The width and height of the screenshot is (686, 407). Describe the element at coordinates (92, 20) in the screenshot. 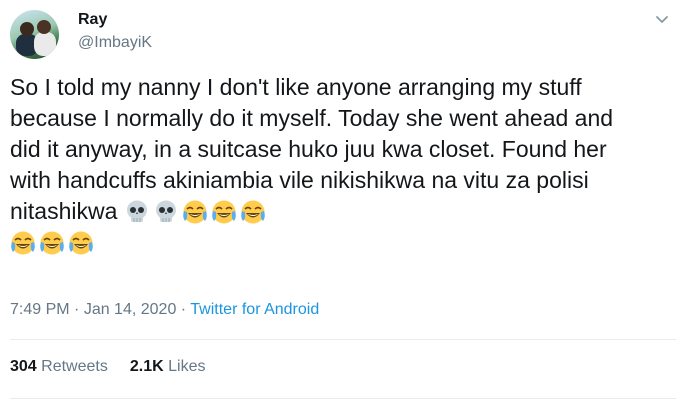

I see `author-name: Ray` at that location.